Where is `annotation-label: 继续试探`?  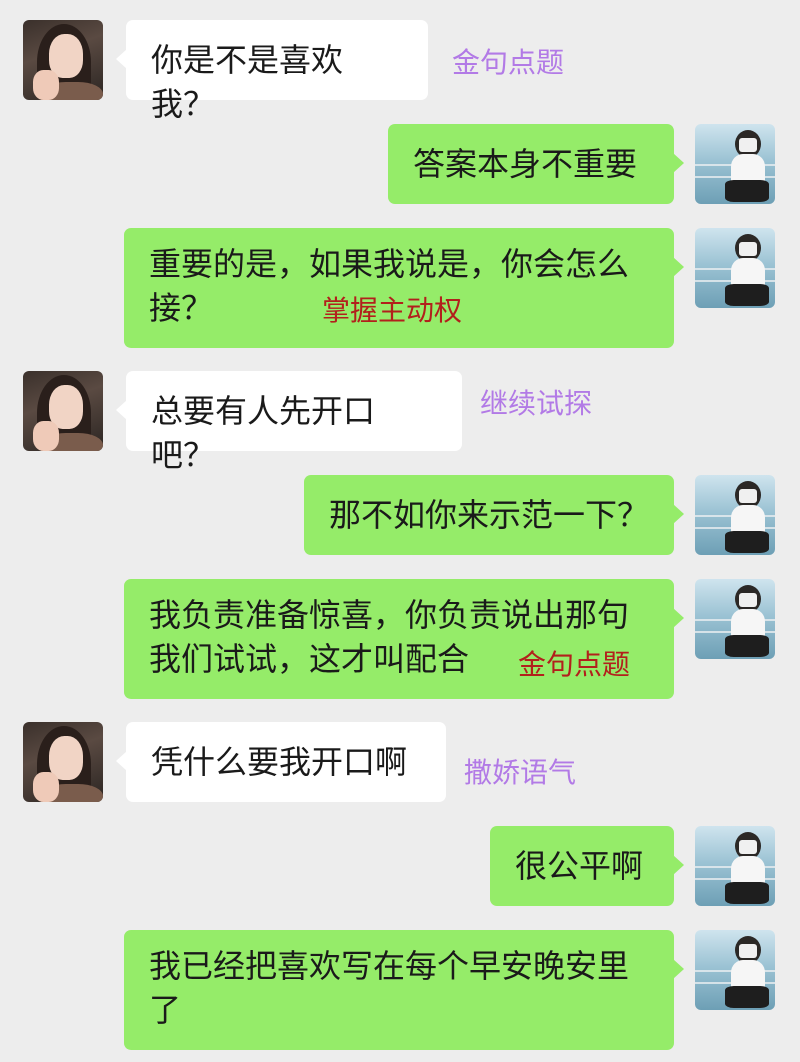
annotation-label: 继续试探 is located at coordinates (536, 403).